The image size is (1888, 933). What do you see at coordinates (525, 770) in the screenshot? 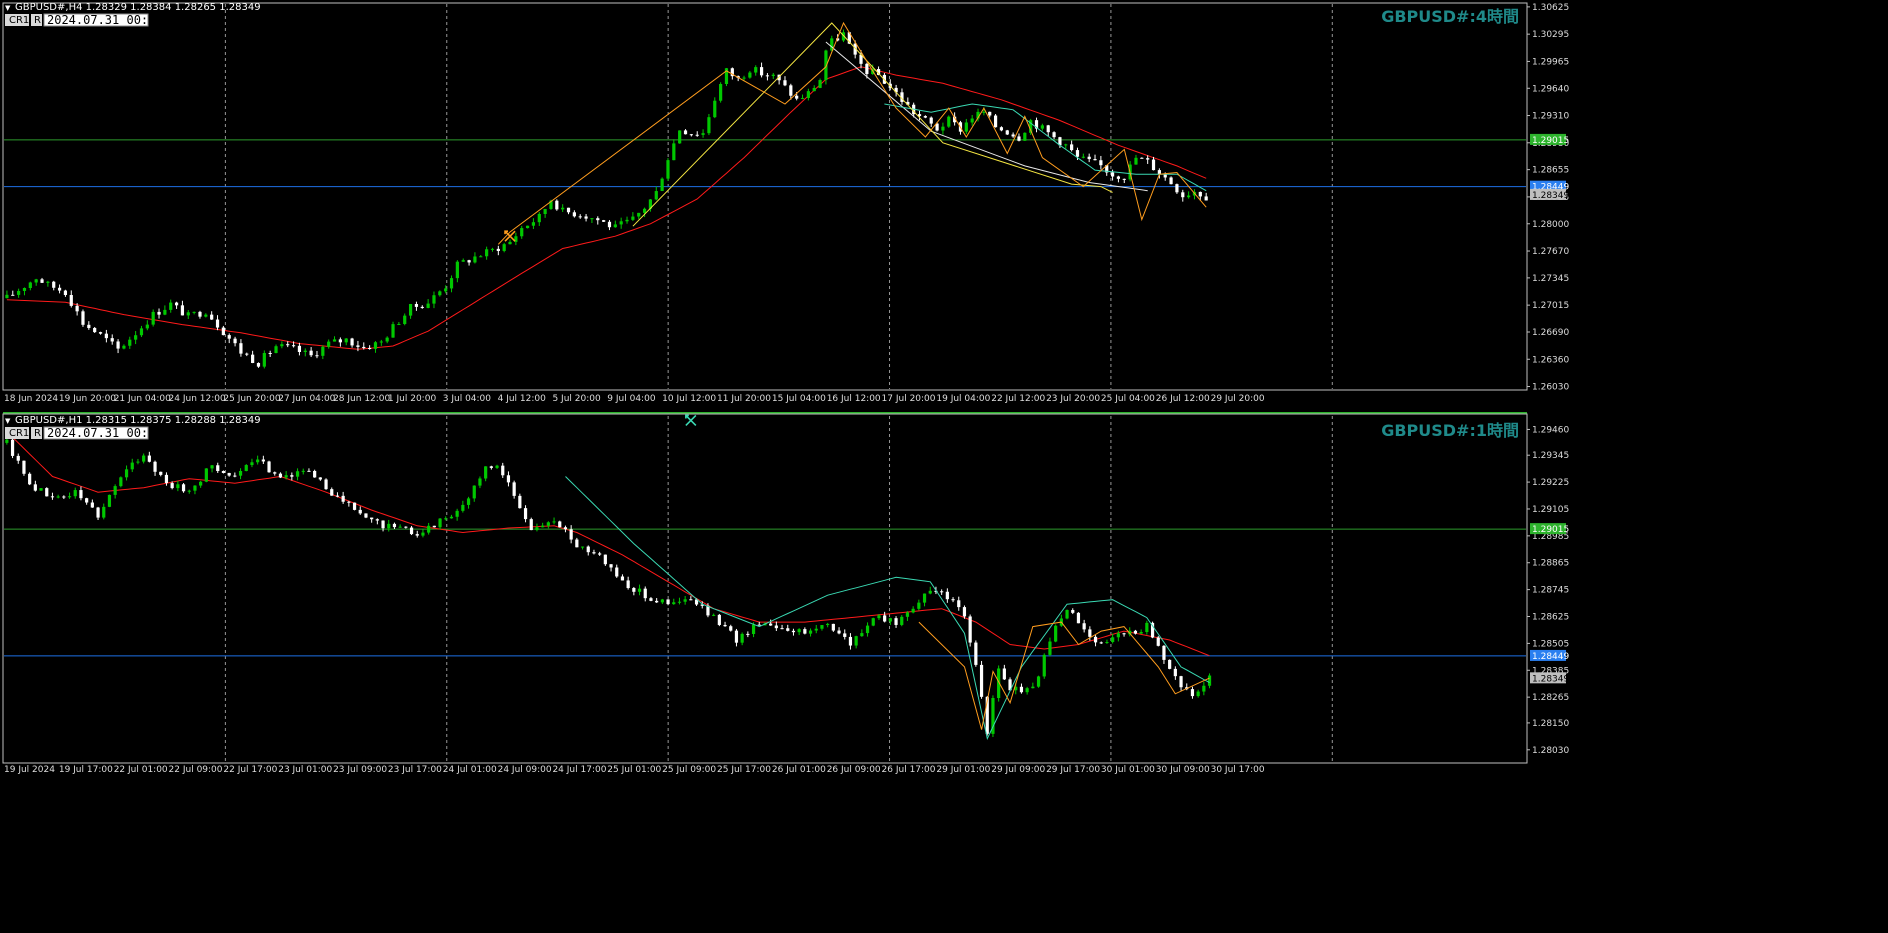
I see `time-tick-label: 24 Jul 09:00` at bounding box center [525, 770].